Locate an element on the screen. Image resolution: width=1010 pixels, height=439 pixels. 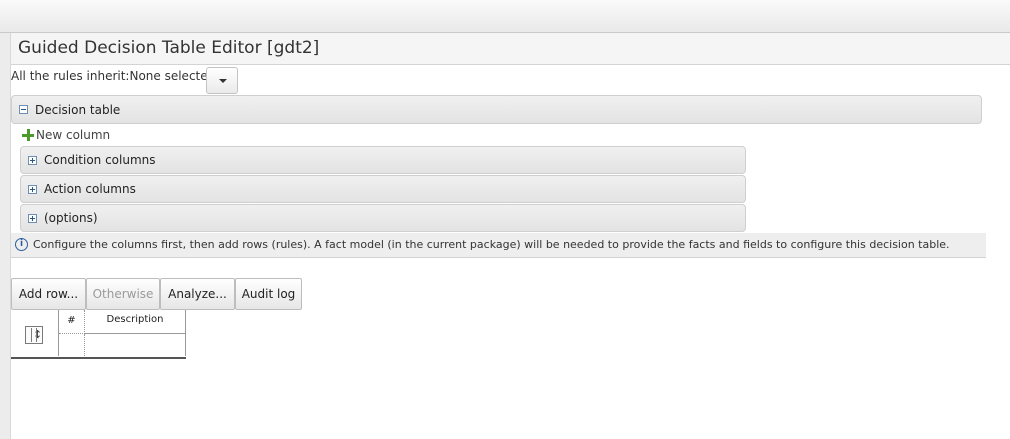
chevron-down-icon is located at coordinates (223, 81).